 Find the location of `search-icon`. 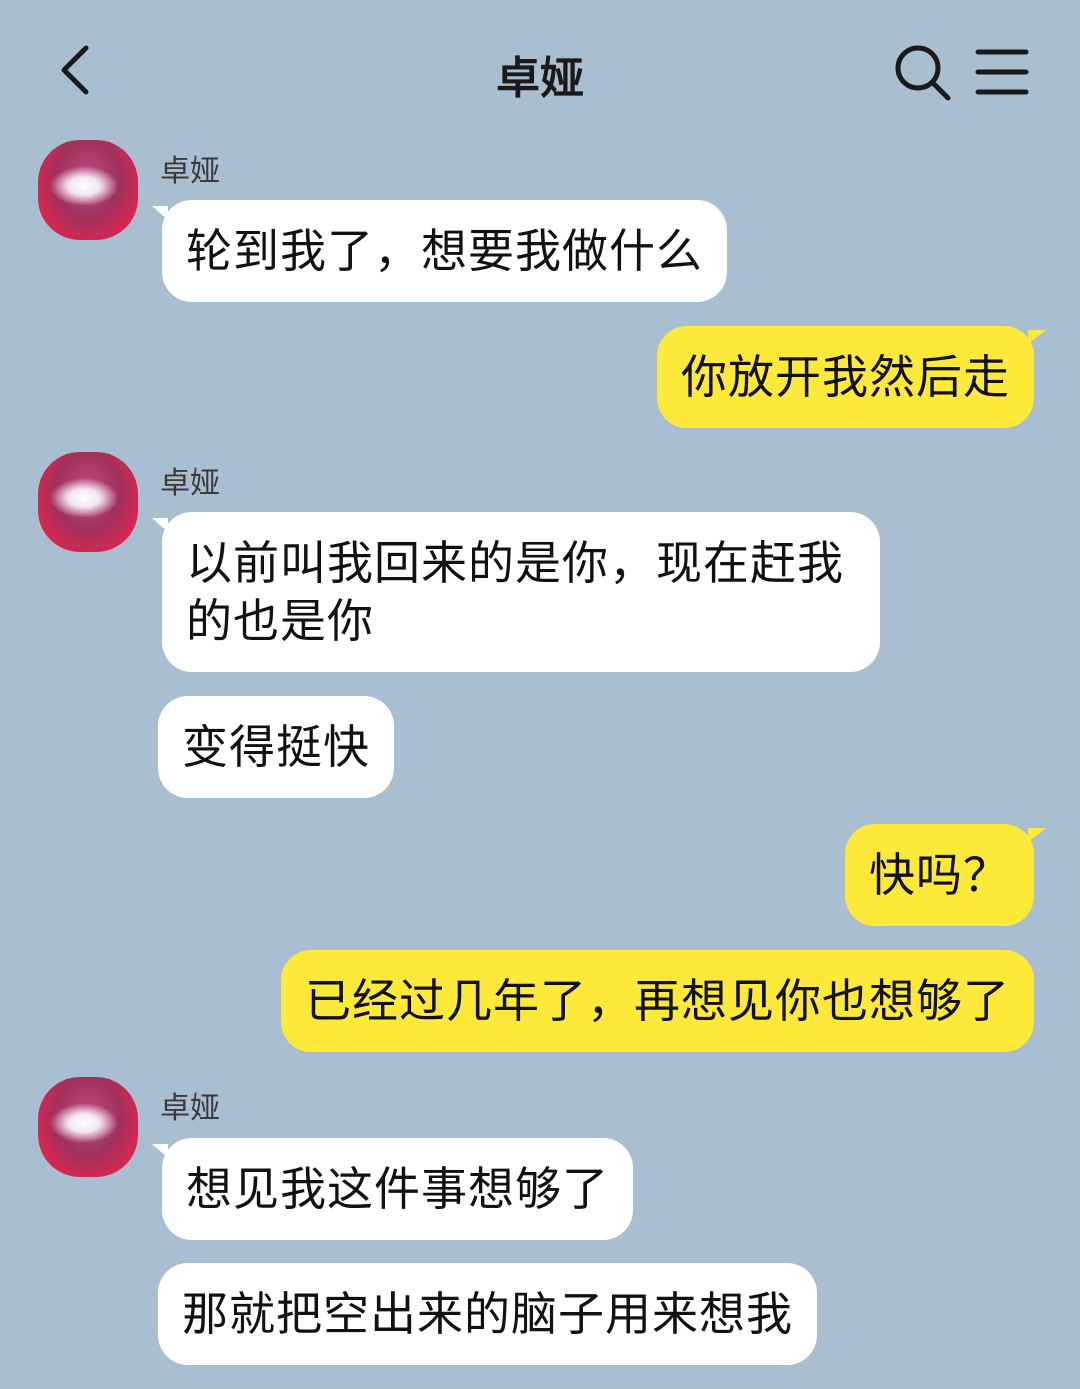

search-icon is located at coordinates (923, 73).